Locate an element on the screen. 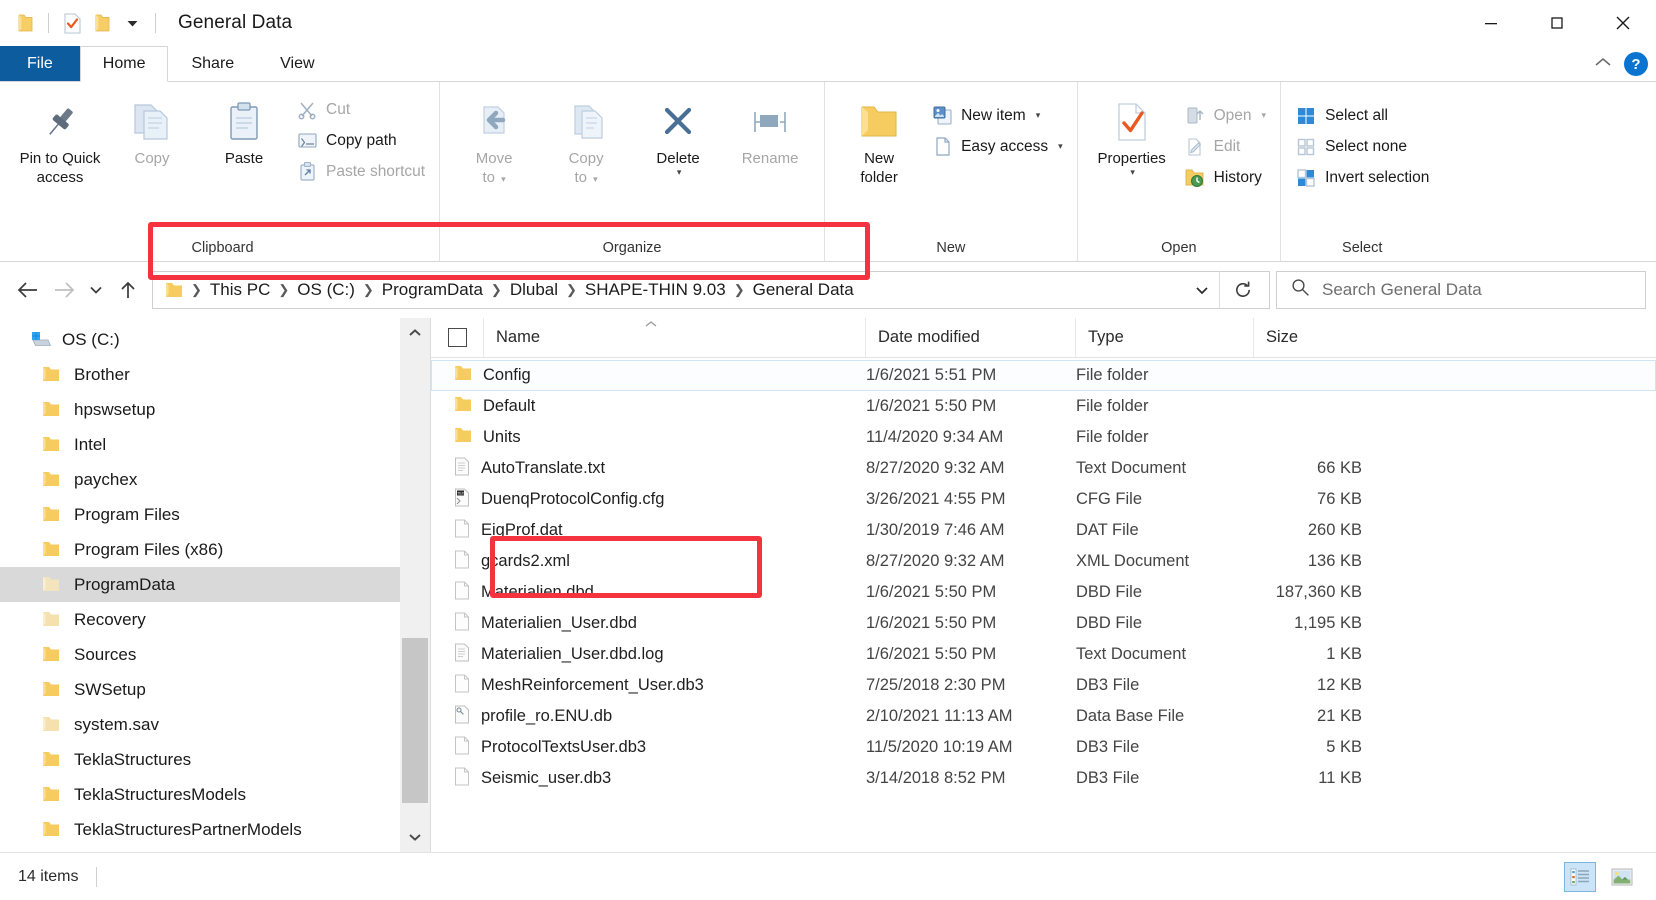  large-icons-view-button is located at coordinates (1622, 877).